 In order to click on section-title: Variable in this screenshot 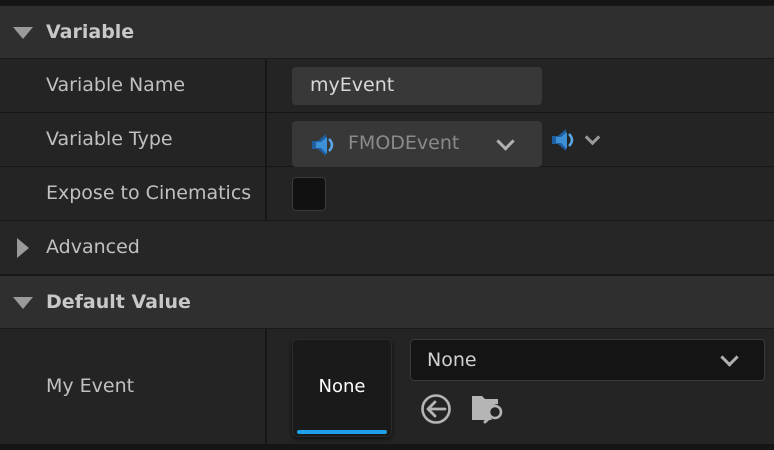, I will do `click(90, 32)`.